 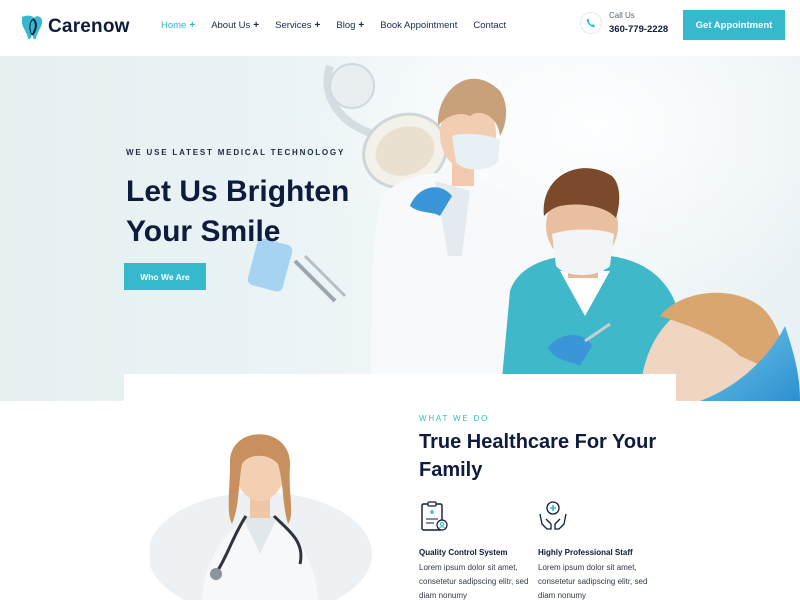 I want to click on nav-item-services: Services +, so click(x=297, y=25).